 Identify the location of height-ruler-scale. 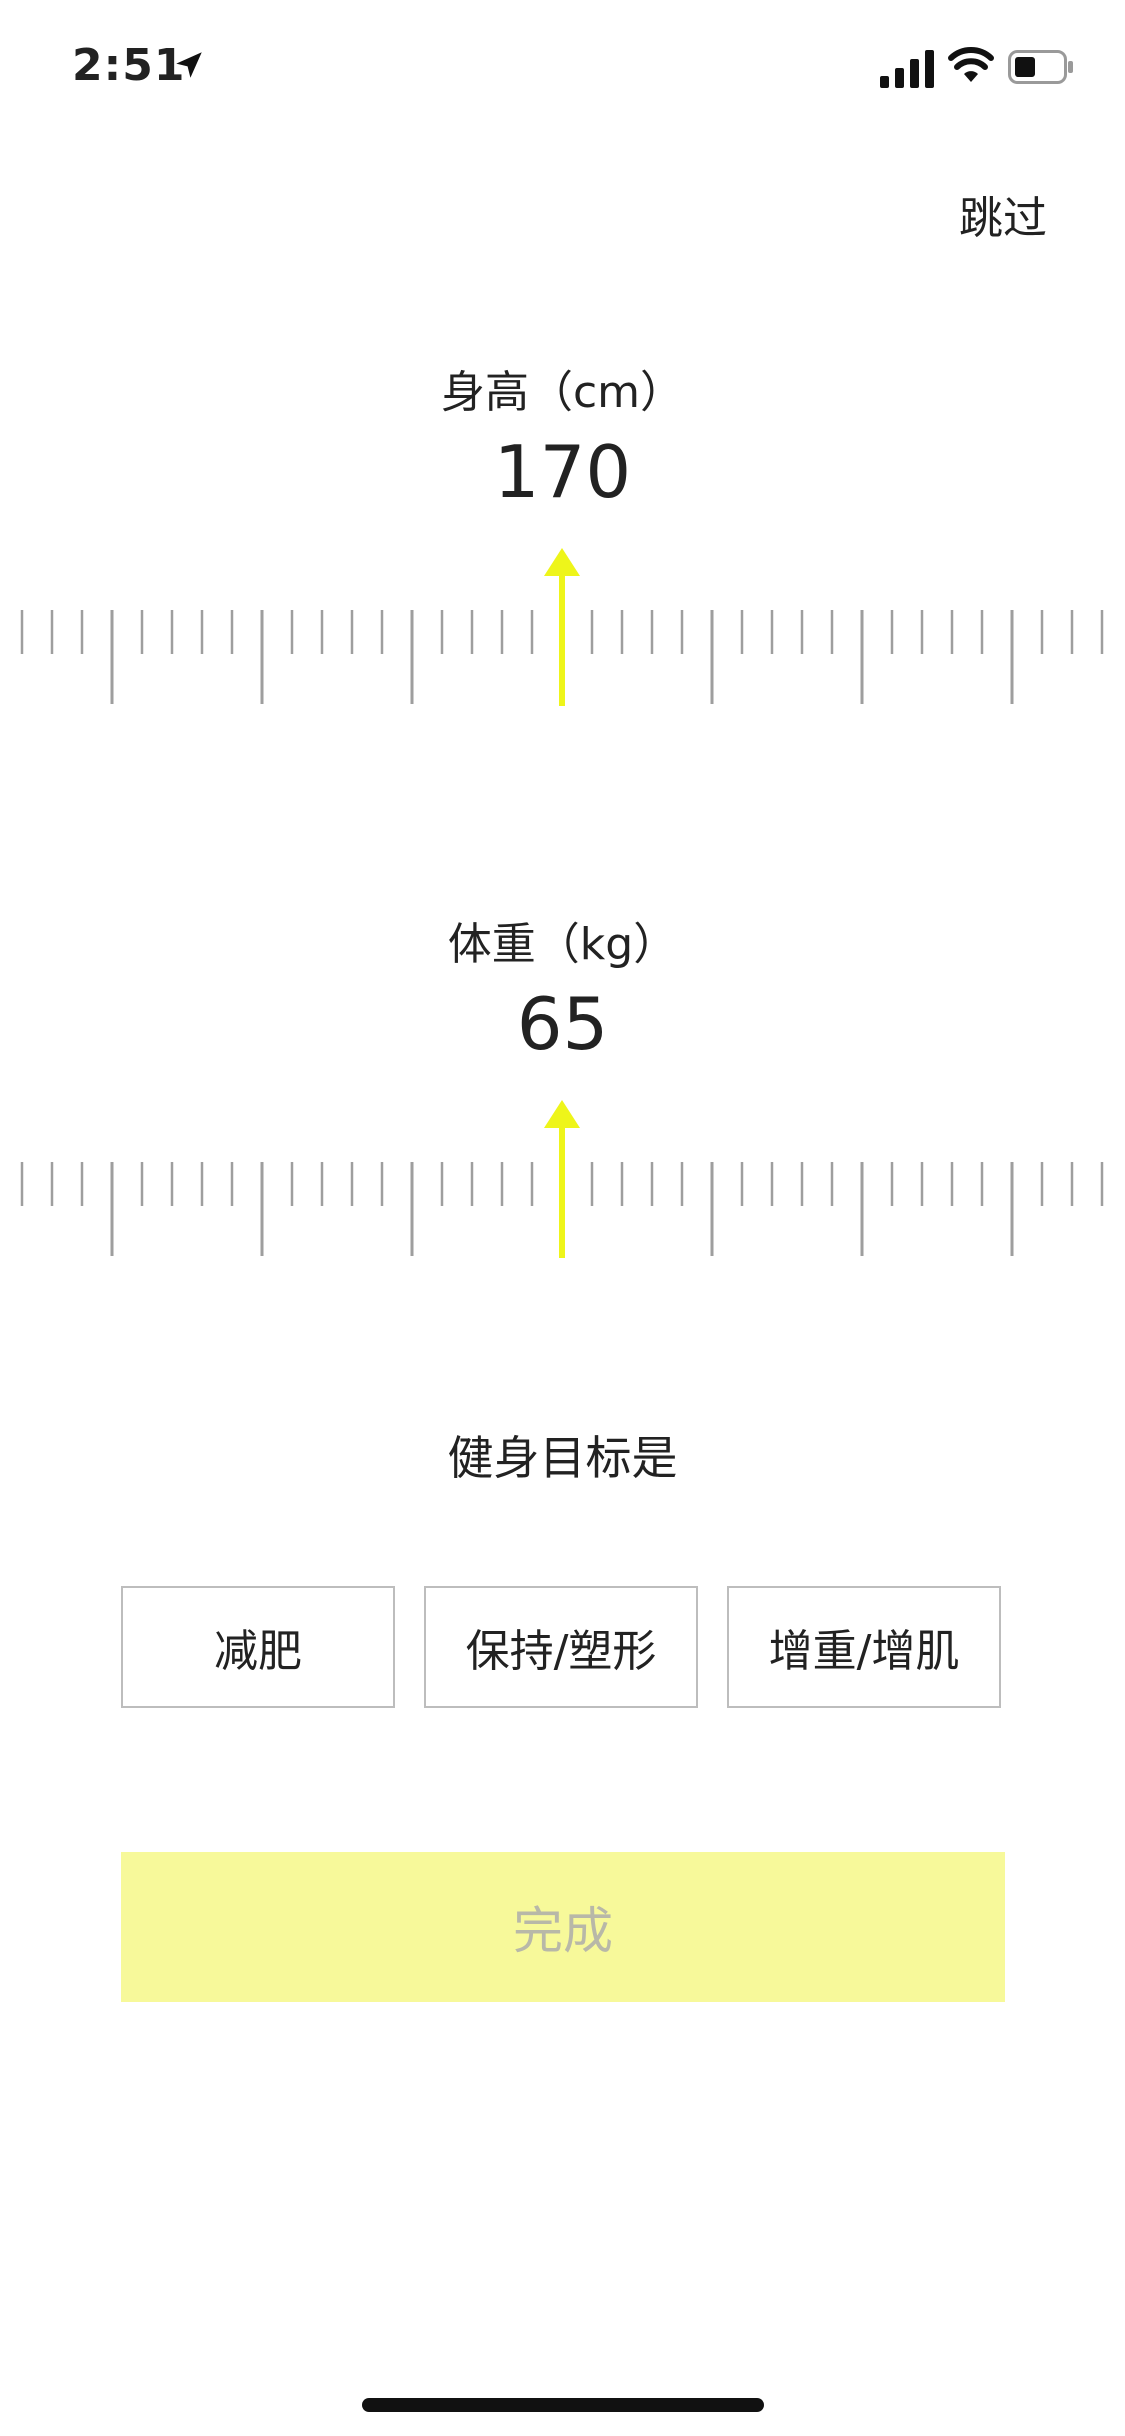
(562, 627).